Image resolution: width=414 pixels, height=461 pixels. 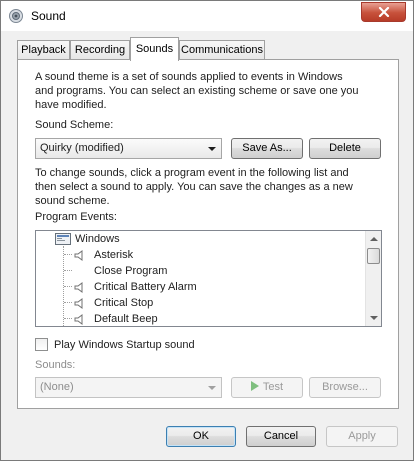 What do you see at coordinates (273, 387) in the screenshot?
I see `test-button-label: Test` at bounding box center [273, 387].